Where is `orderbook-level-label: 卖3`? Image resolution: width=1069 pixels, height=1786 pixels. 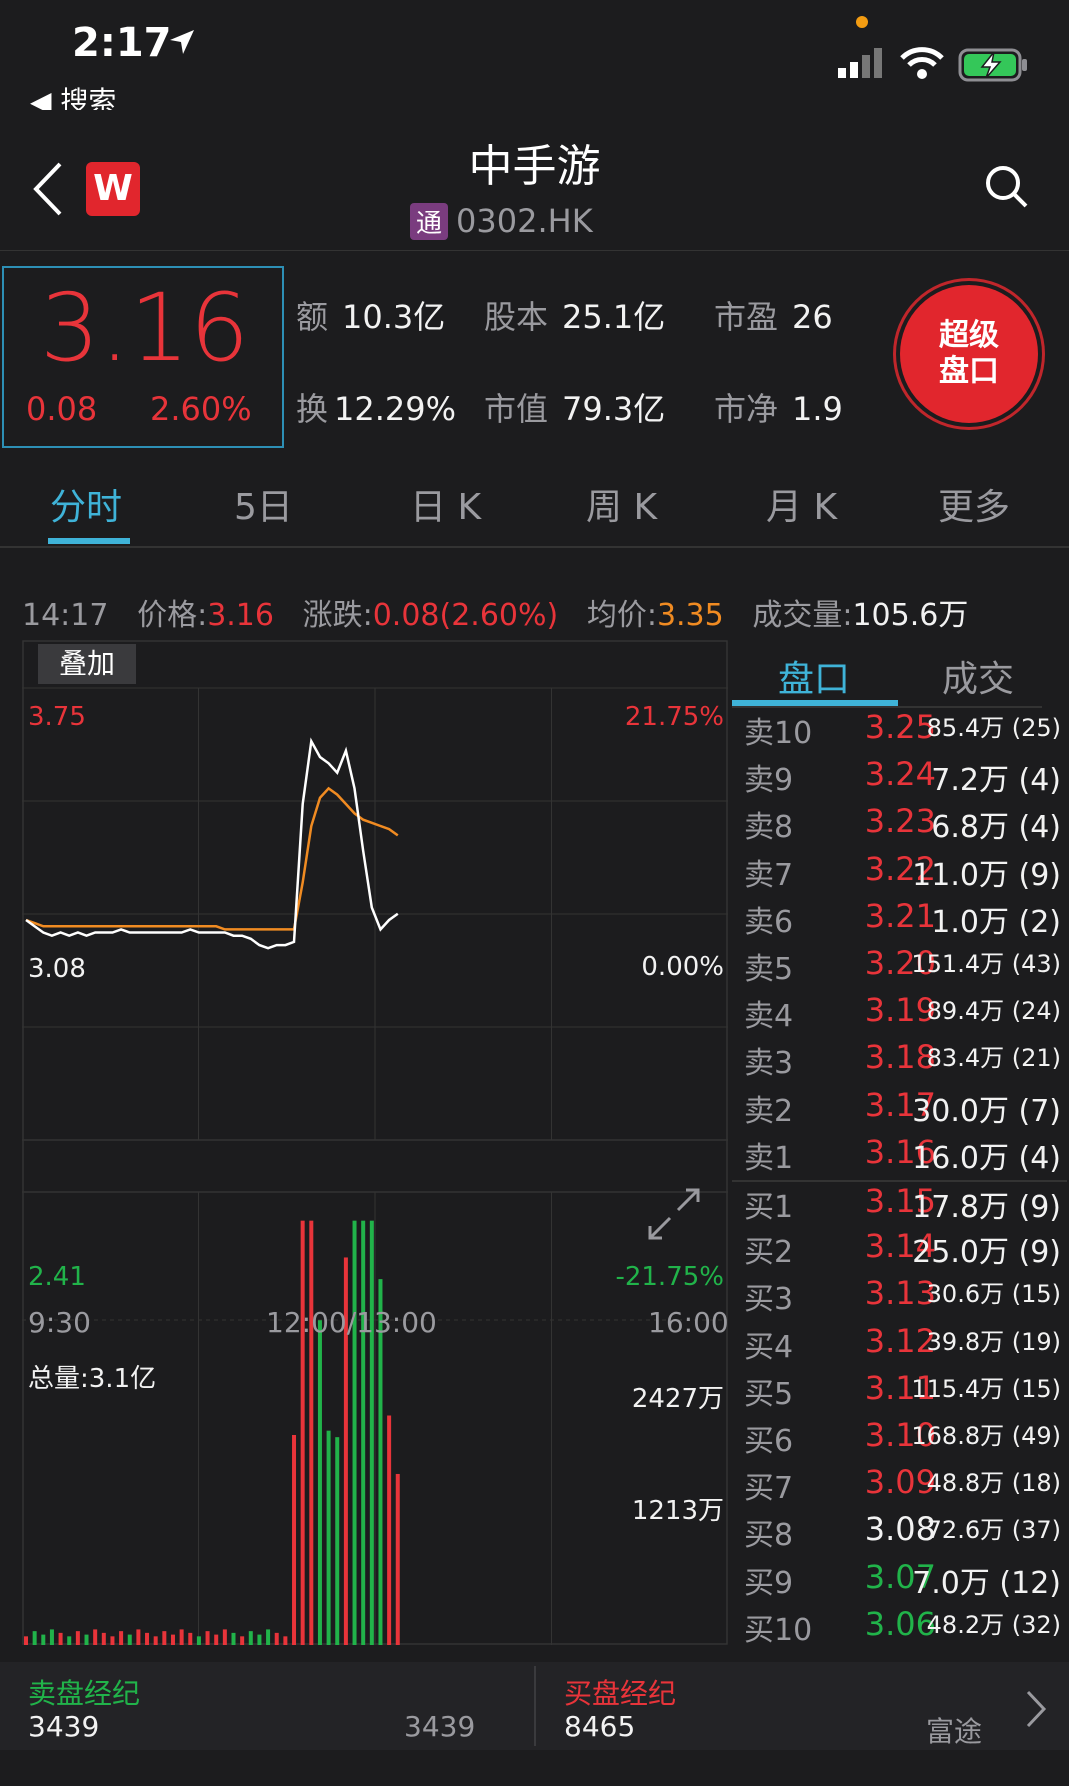
orderbook-level-label: 卖3 is located at coordinates (769, 1064).